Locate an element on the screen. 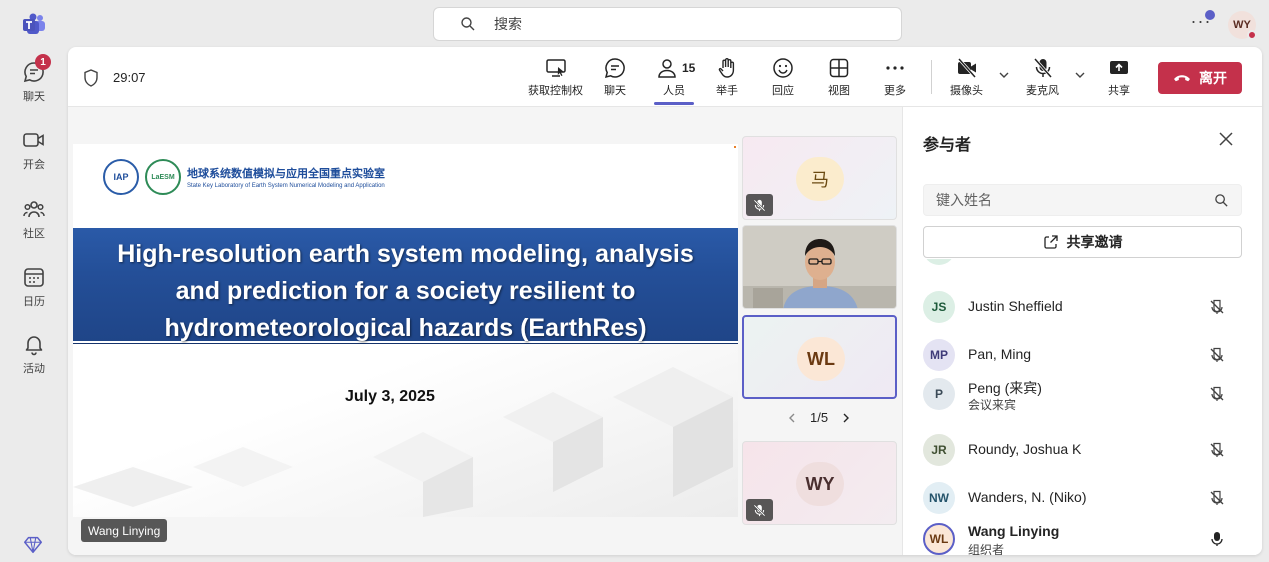  lab-name-cn: 地球系统数值模拟与应用全国重点实验室 is located at coordinates (286, 174).